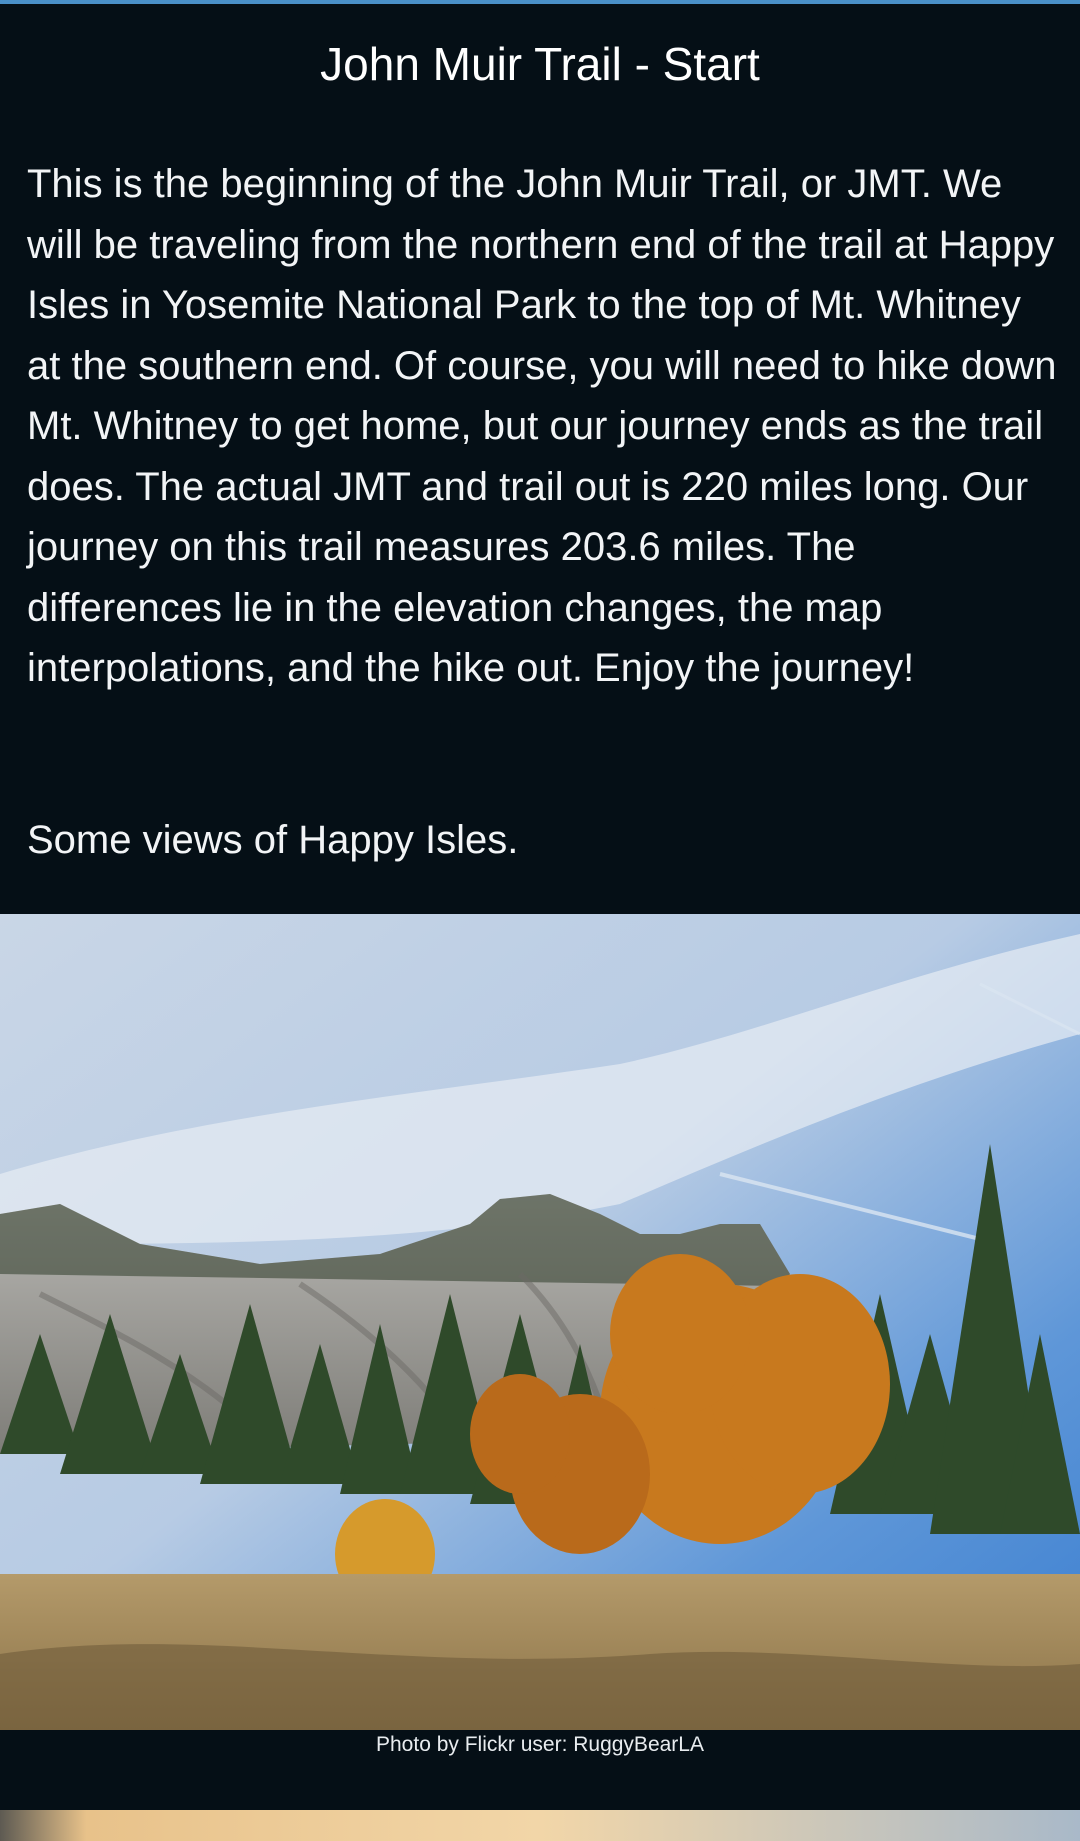 The image size is (1080, 1841). I want to click on views-heading: Some views of Happy Isles., so click(273, 840).